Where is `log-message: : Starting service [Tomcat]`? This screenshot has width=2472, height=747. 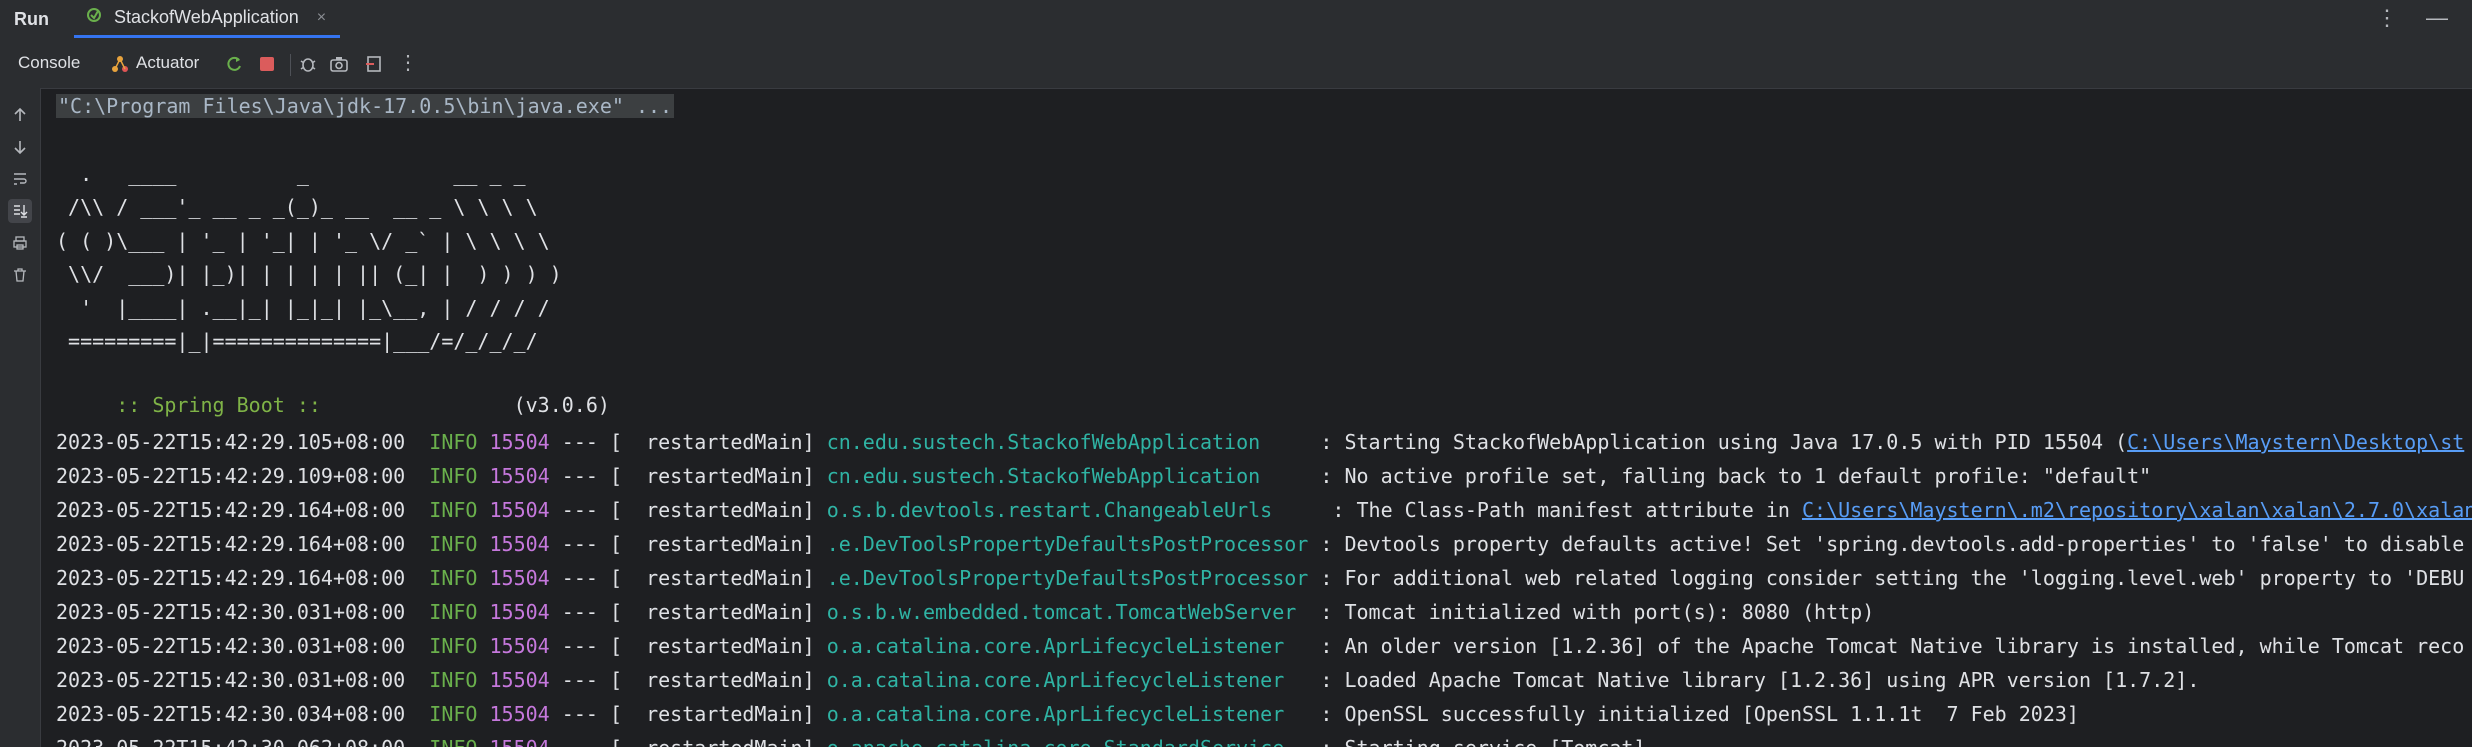 log-message: : Starting service [Tomcat] is located at coordinates (1476, 741).